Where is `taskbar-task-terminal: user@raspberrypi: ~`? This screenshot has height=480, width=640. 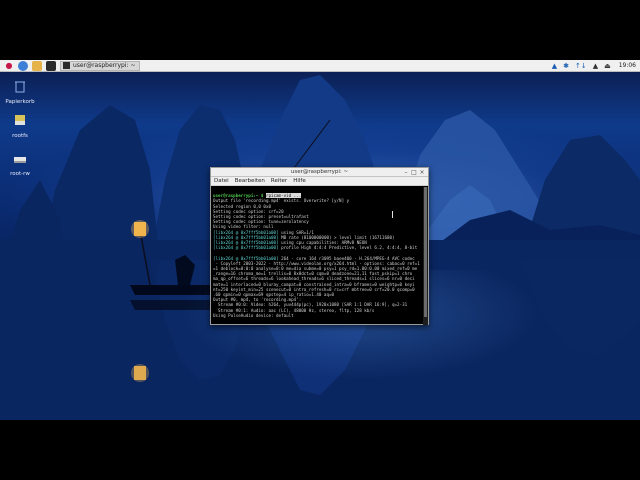
taskbar-task-terminal: user@raspberrypi: ~ is located at coordinates (100, 65).